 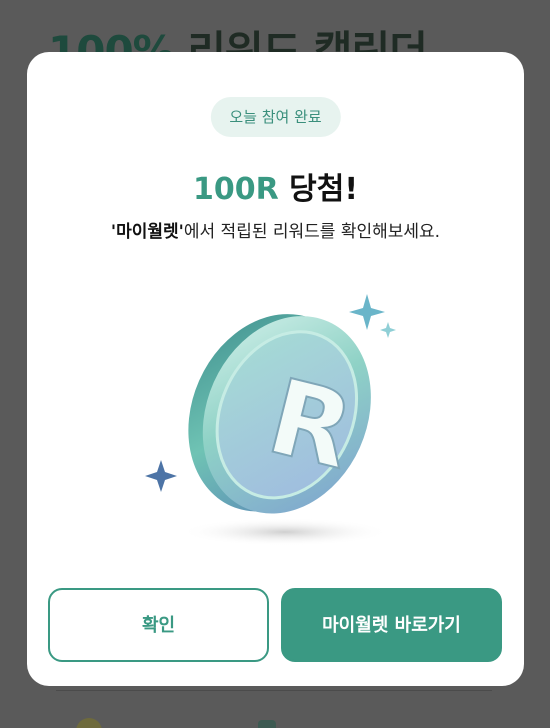 I want to click on subtitle-brand: '마이월렛', so click(x=147, y=232).